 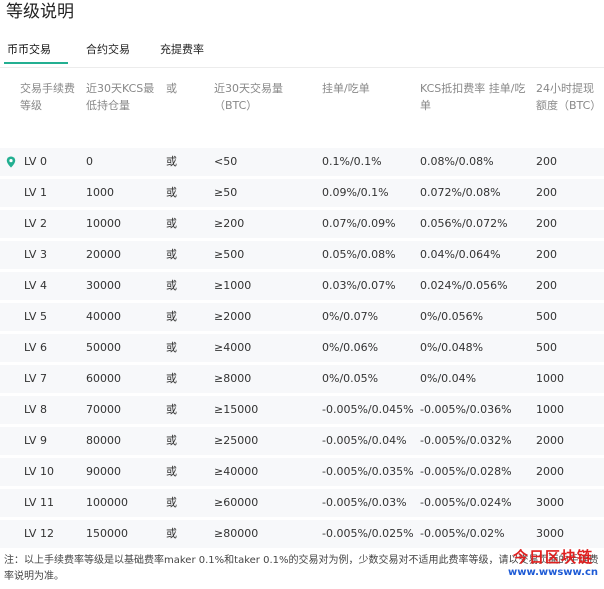 I want to click on header-level: 交易手续费等级, so click(x=47, y=97).